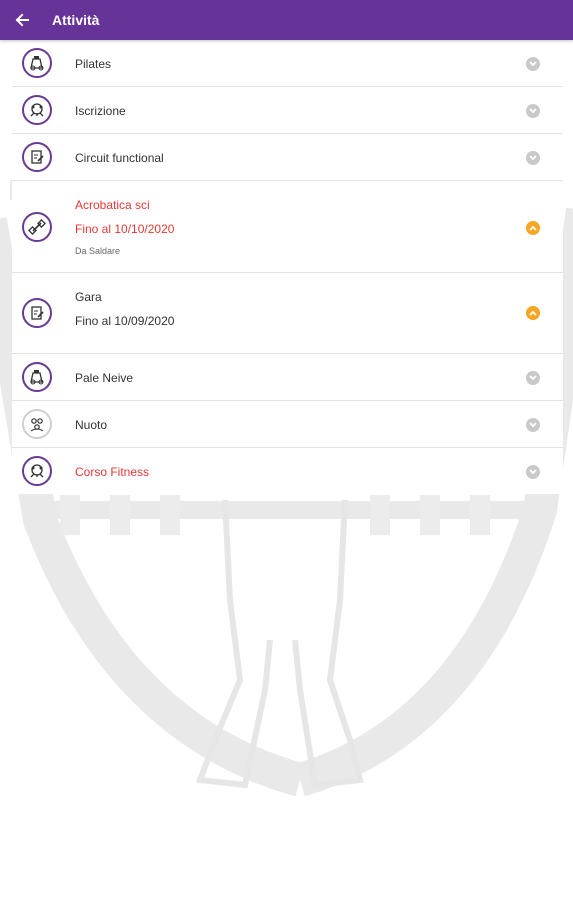 This screenshot has width=573, height=900. I want to click on app-bar: Attività, so click(286, 20).